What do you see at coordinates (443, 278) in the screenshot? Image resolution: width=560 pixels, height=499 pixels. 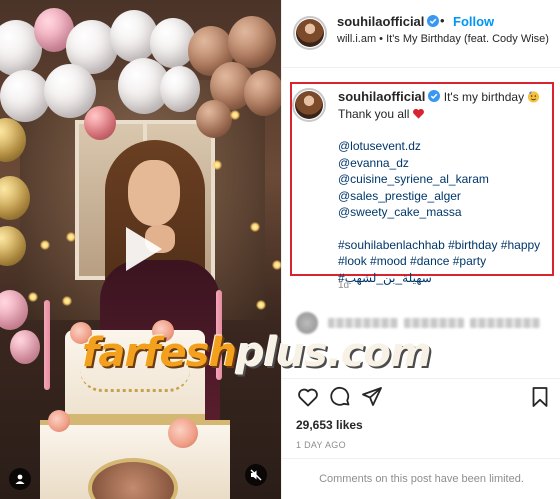 I see `caption-hashtag-arabic: #سهيلة_بن_لشهب` at bounding box center [443, 278].